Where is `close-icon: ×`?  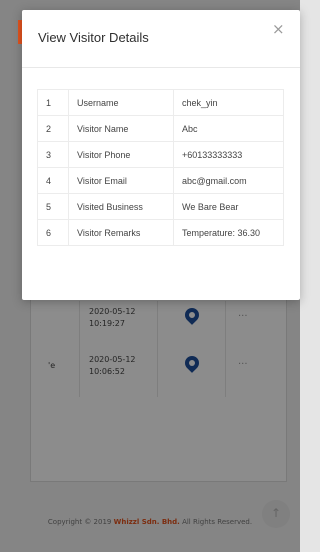
close-icon: × is located at coordinates (278, 29).